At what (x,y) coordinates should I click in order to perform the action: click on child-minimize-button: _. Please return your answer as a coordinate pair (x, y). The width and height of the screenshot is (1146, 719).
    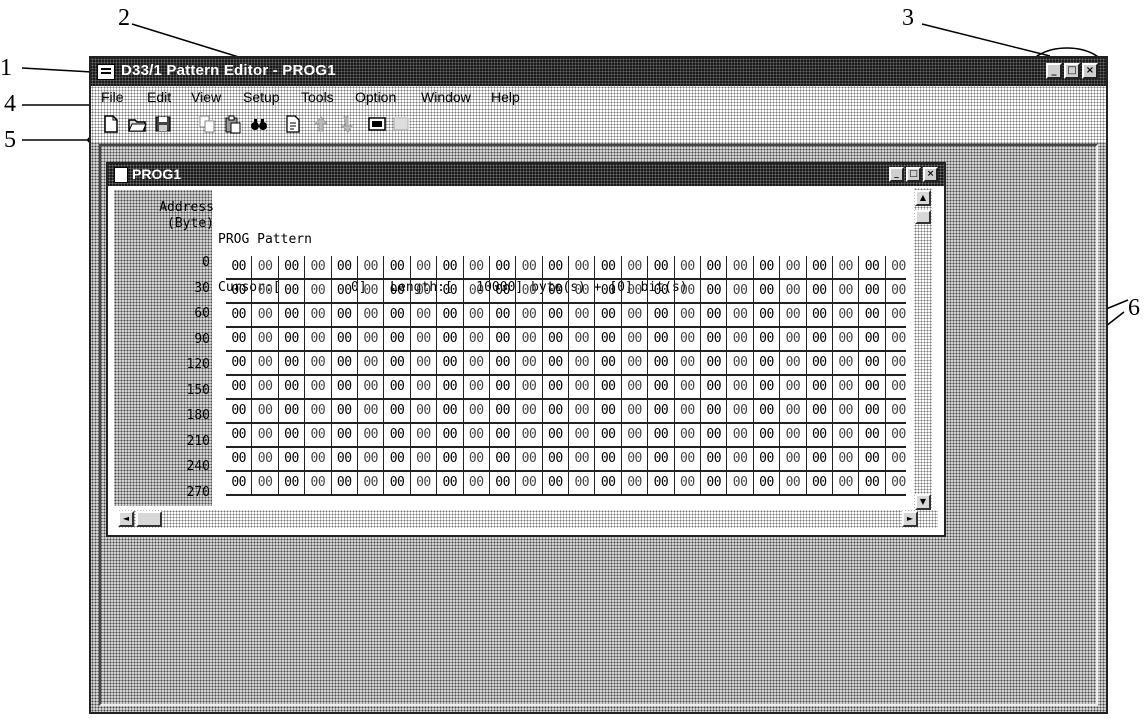
    Looking at the image, I should click on (896, 174).